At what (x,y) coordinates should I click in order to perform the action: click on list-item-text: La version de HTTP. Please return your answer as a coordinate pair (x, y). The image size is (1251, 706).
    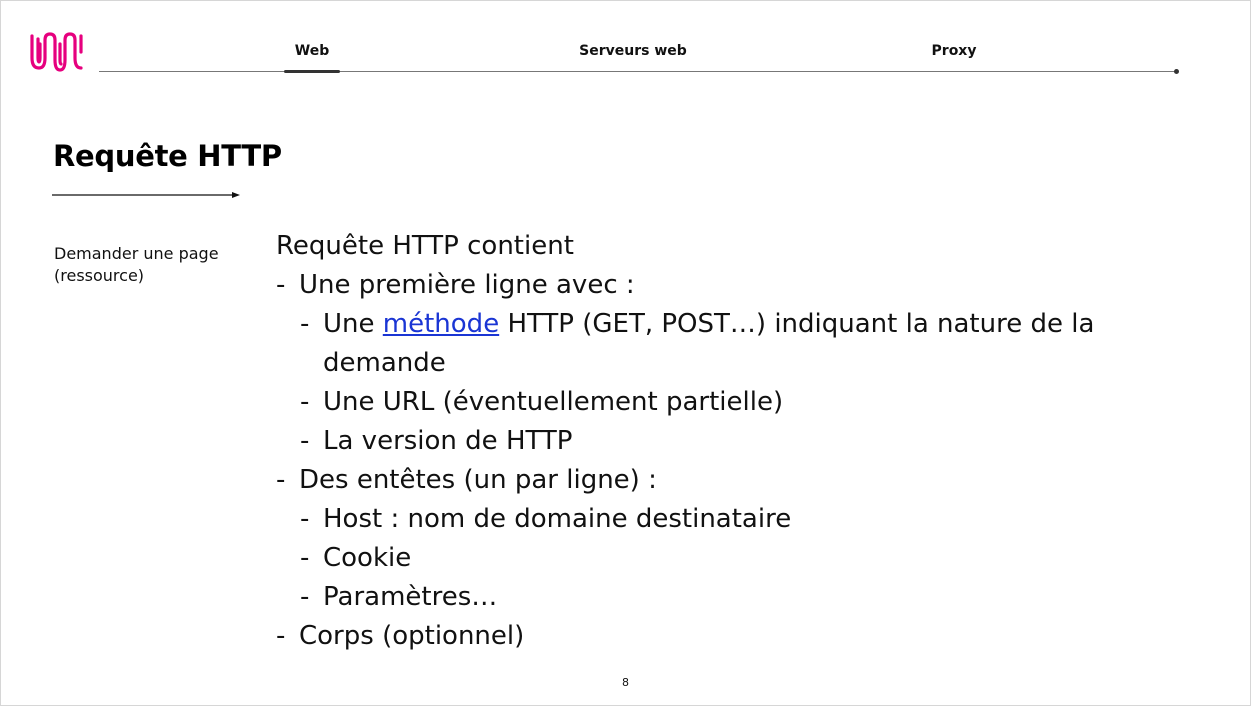
    Looking at the image, I should click on (448, 441).